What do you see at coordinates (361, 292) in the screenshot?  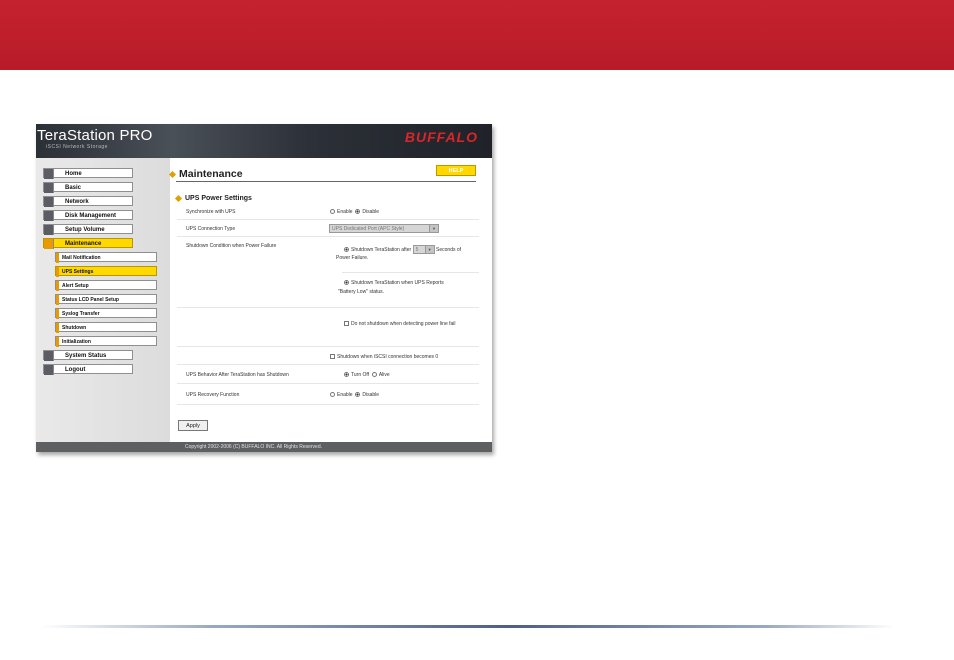 I see `opt2-line2: "Battery Low" status.` at bounding box center [361, 292].